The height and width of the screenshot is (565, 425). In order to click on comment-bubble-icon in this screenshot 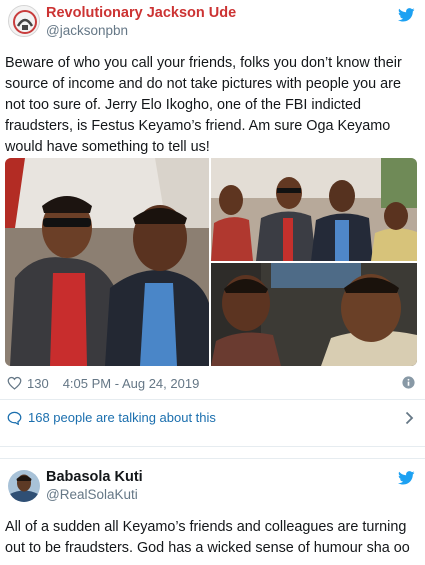, I will do `click(14, 418)`.